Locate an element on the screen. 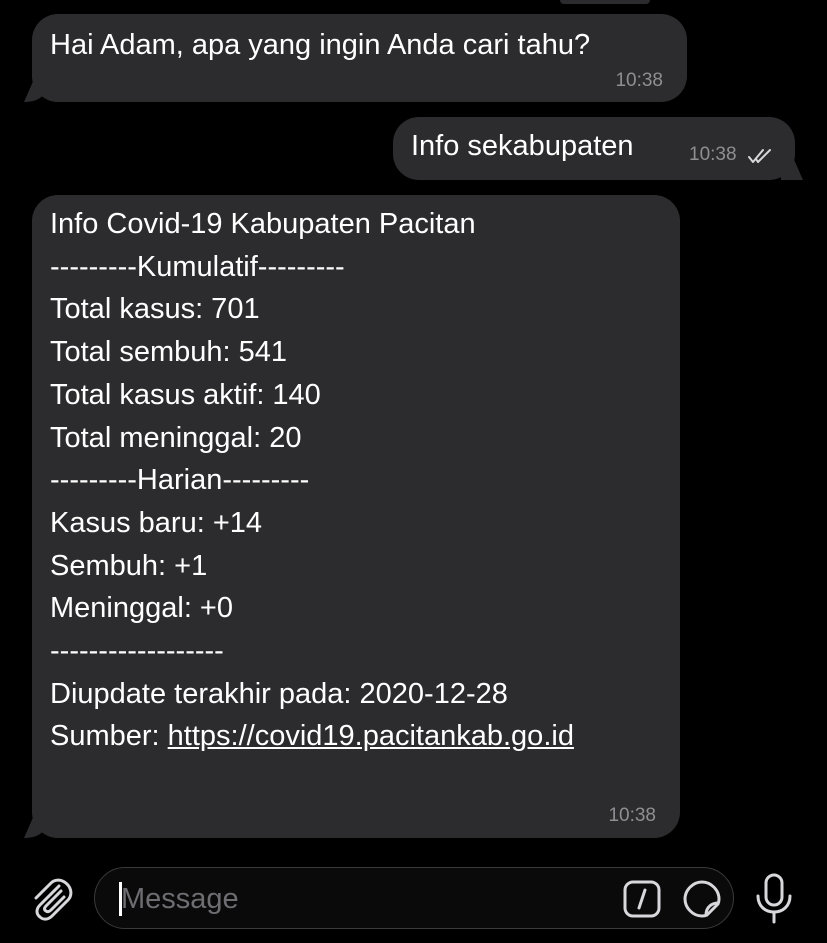 This screenshot has height=943, width=827. message-input-bar: Message is located at coordinates (413, 900).